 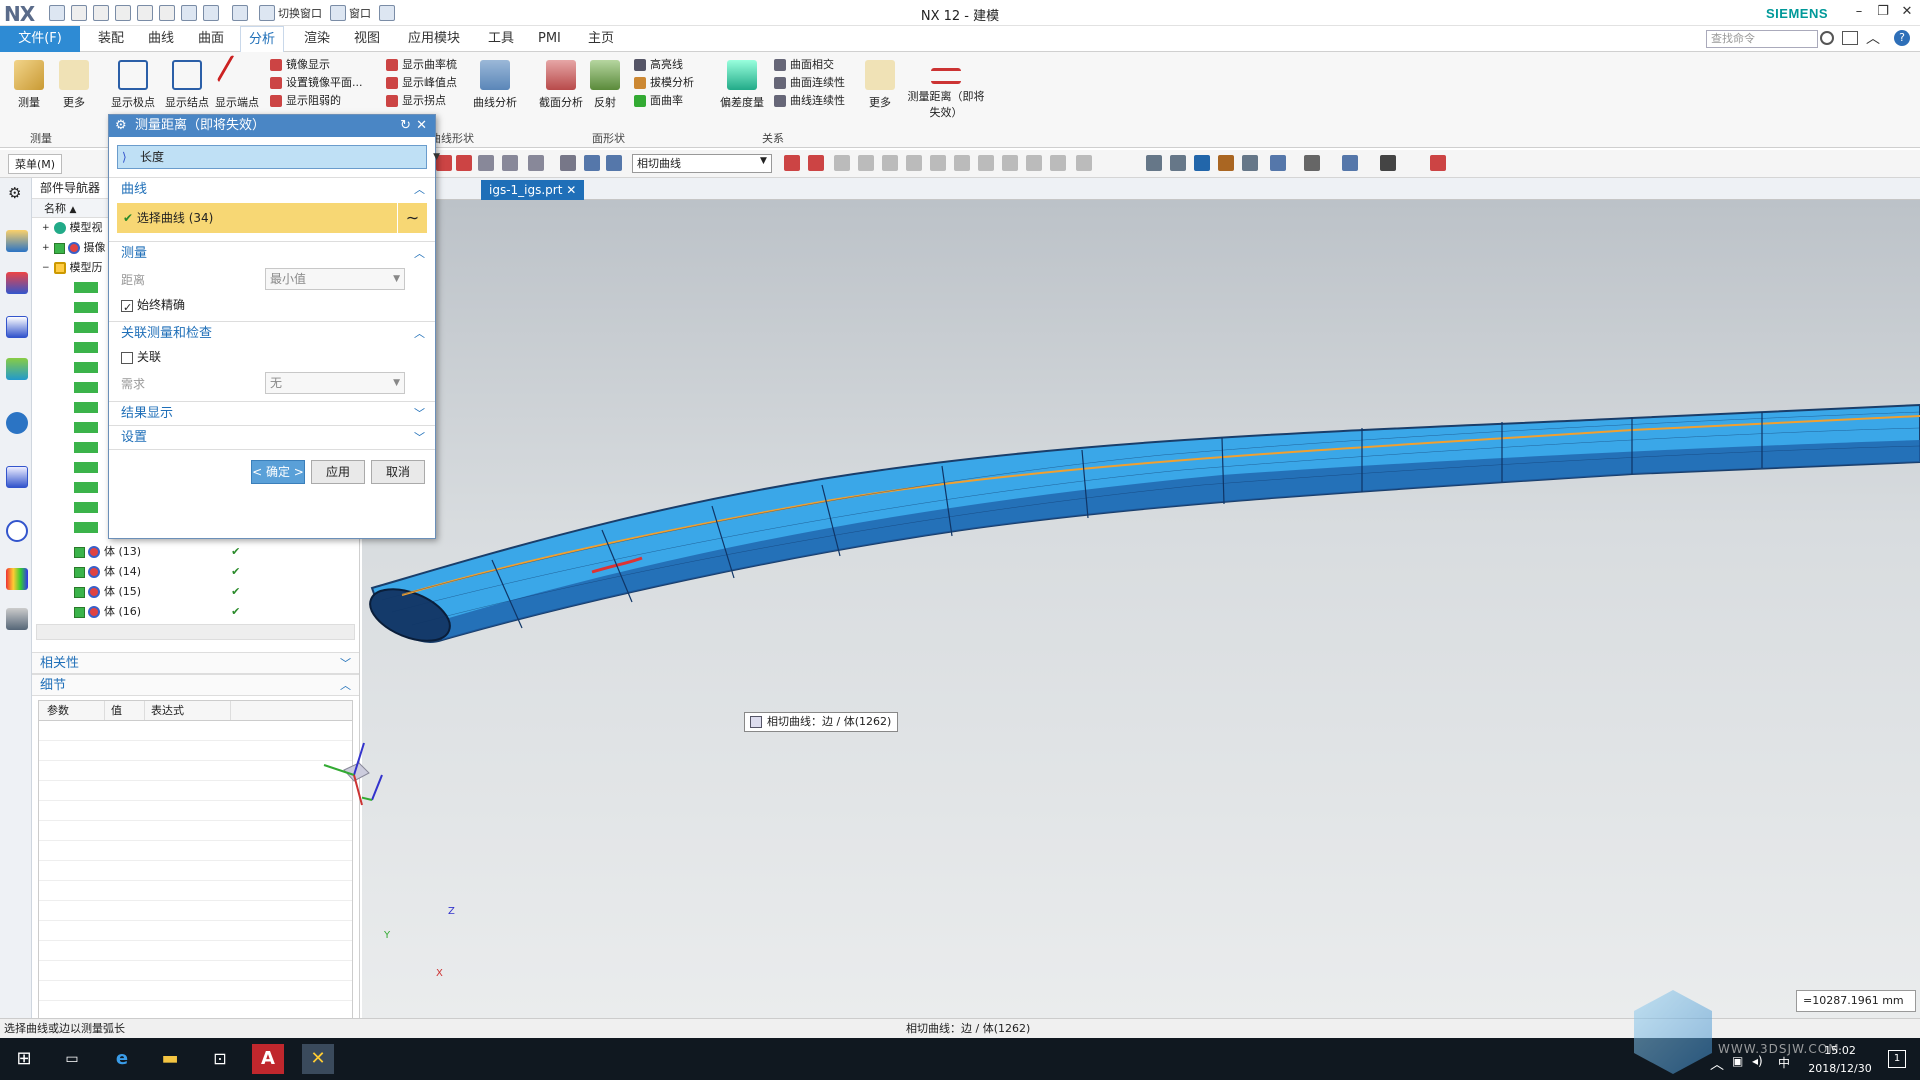 I want to click on more-measure-button: 更多, so click(x=74, y=84).